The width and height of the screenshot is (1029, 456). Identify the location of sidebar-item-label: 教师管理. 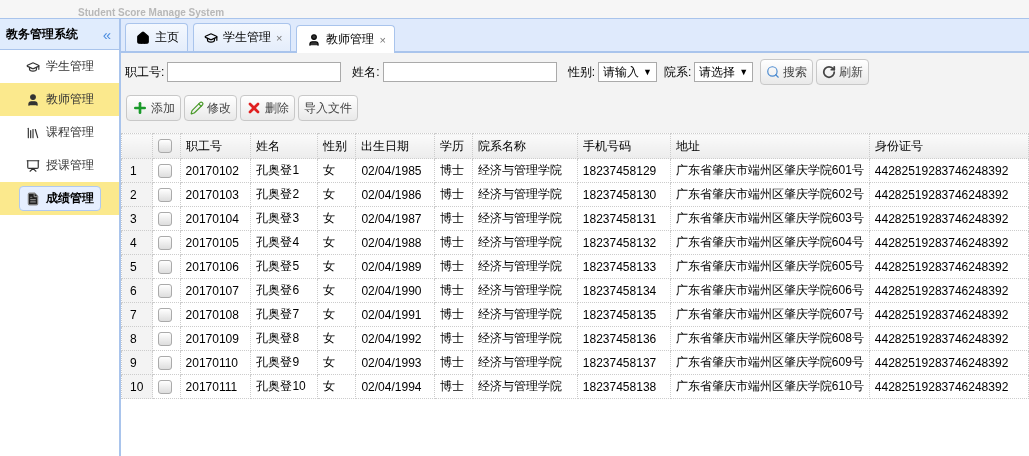
(59, 99).